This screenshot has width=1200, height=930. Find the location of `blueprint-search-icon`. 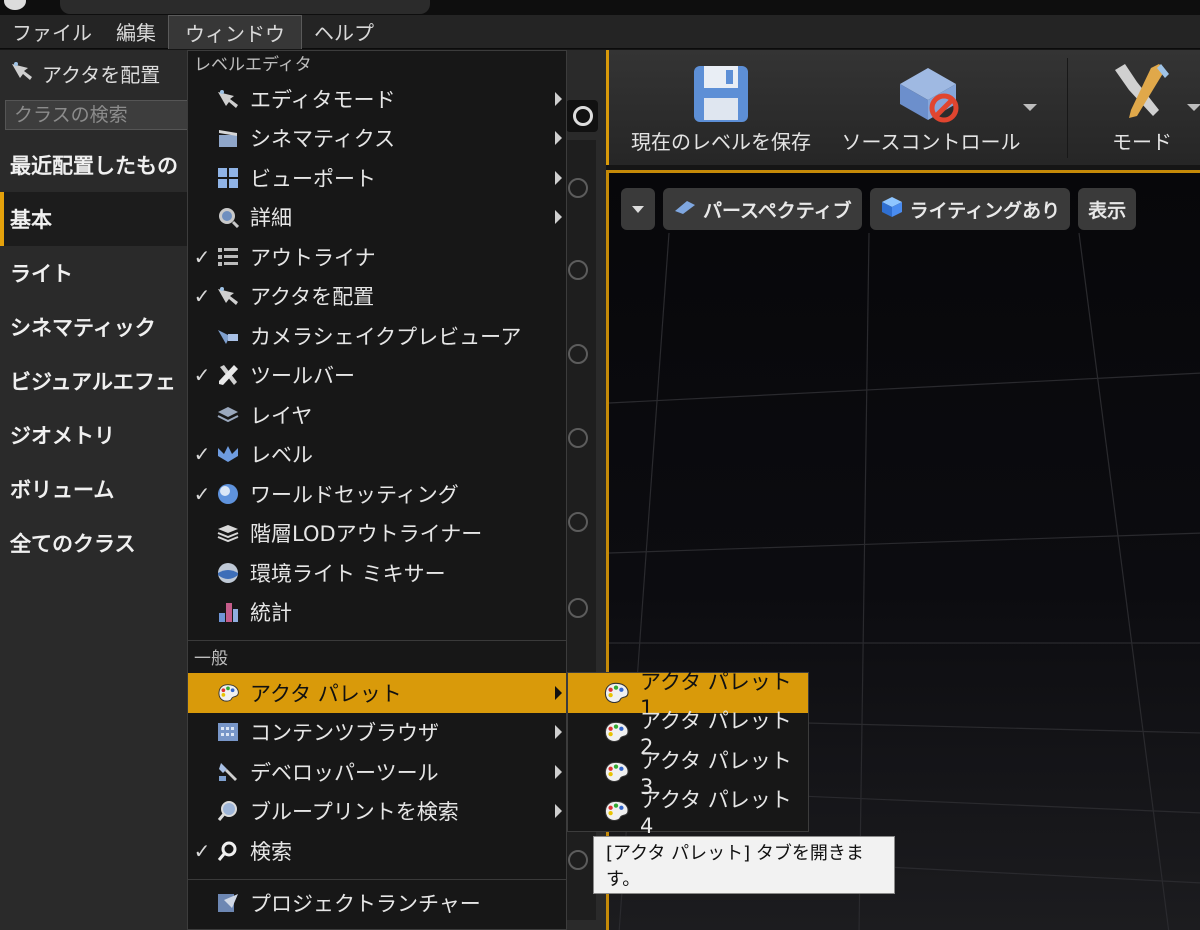

blueprint-search-icon is located at coordinates (228, 811).